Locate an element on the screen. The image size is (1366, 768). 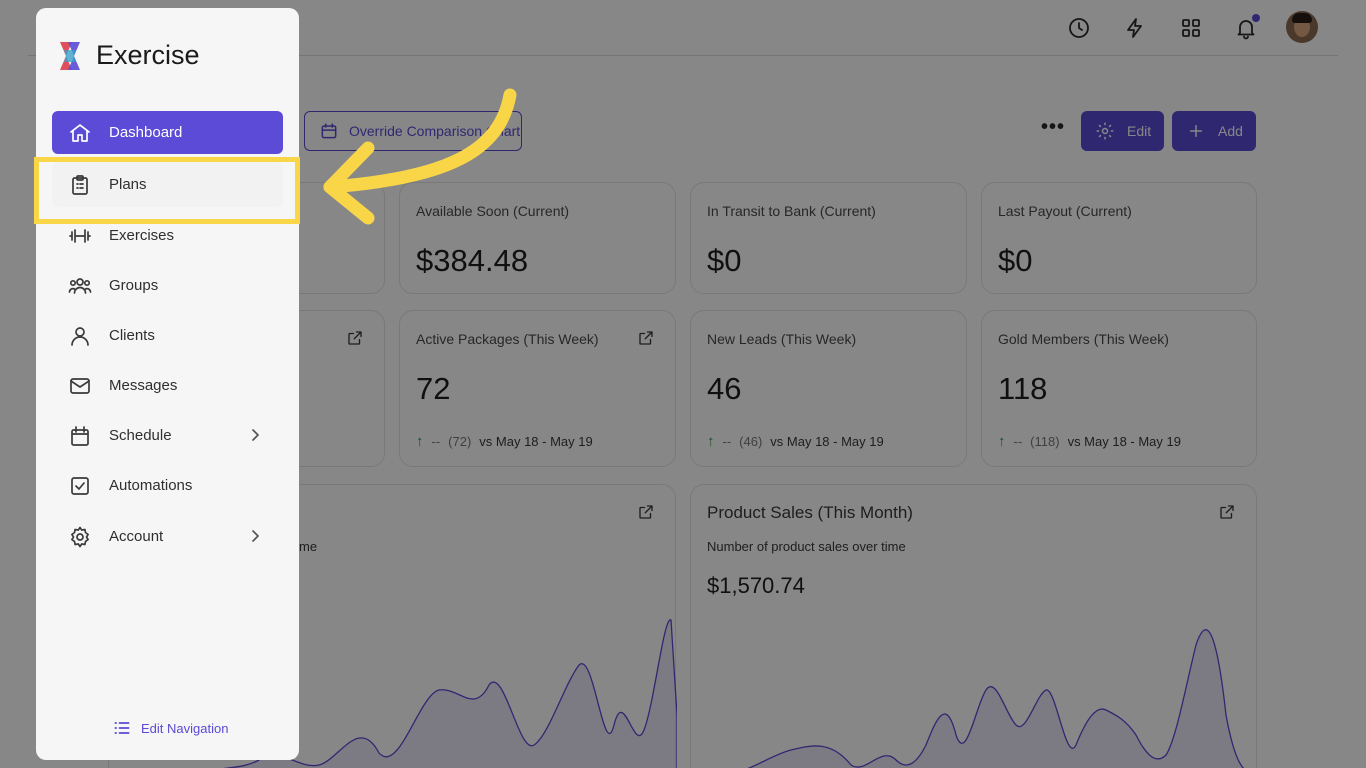
callout-arrow-icon is located at coordinates (420, 156).